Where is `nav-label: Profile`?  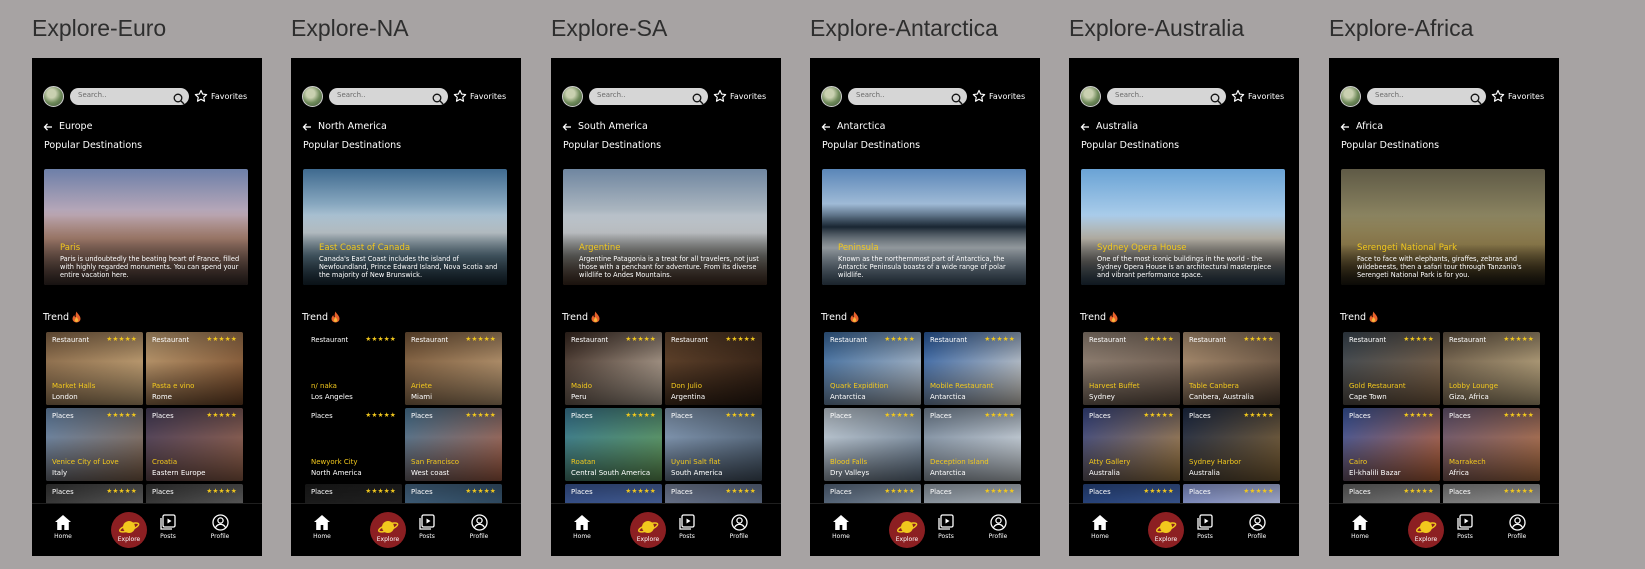
nav-label: Profile is located at coordinates (220, 536).